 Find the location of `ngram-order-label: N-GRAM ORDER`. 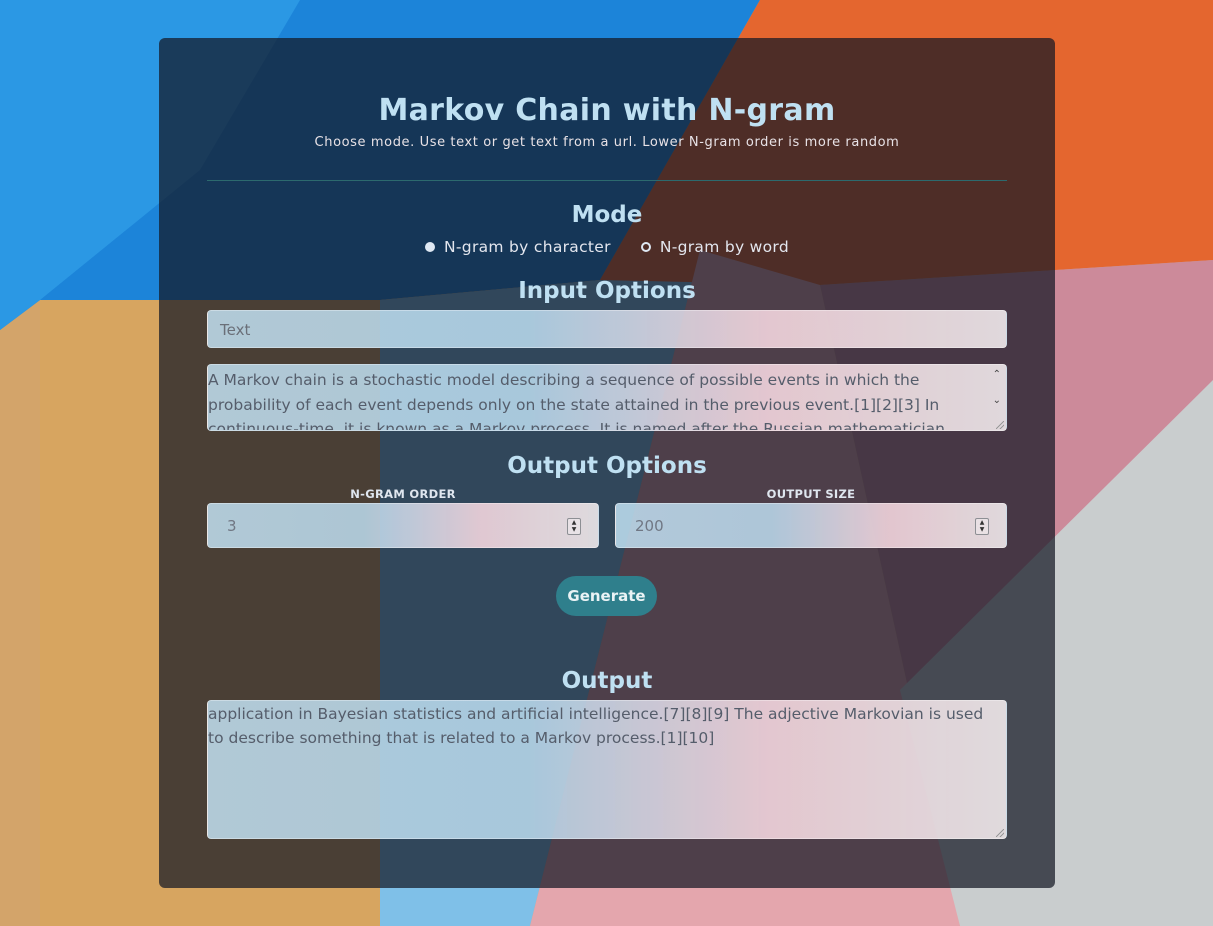

ngram-order-label: N-GRAM ORDER is located at coordinates (403, 494).